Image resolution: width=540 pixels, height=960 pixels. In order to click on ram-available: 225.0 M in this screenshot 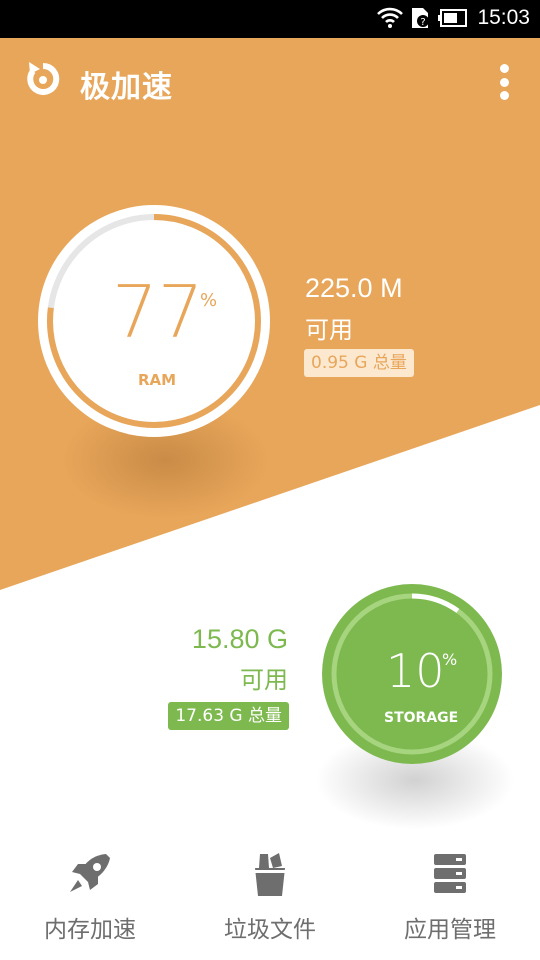, I will do `click(354, 288)`.